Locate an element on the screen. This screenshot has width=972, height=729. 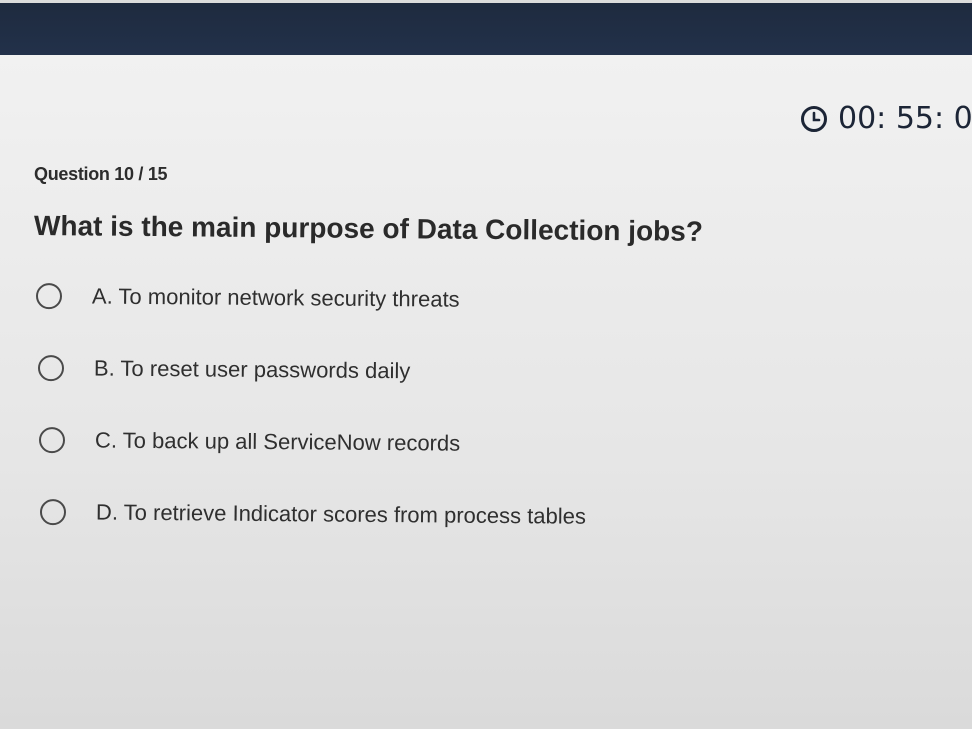
option-b: B. To reset user passwords daily is located at coordinates (311, 370).